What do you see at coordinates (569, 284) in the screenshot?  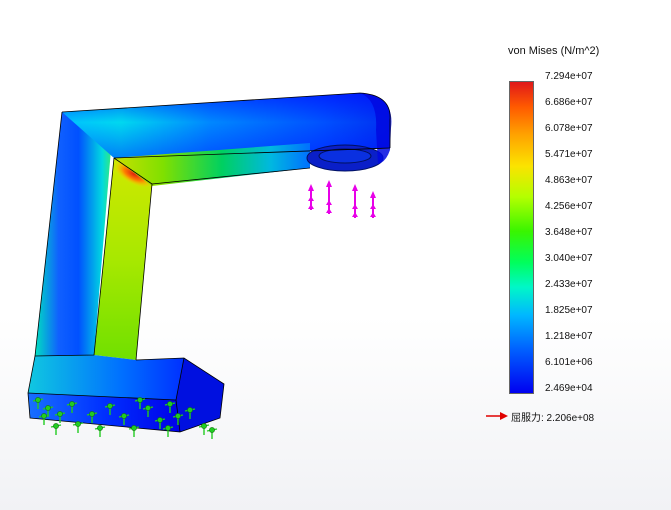 I see `legend-tick-label: 2.433e+07` at bounding box center [569, 284].